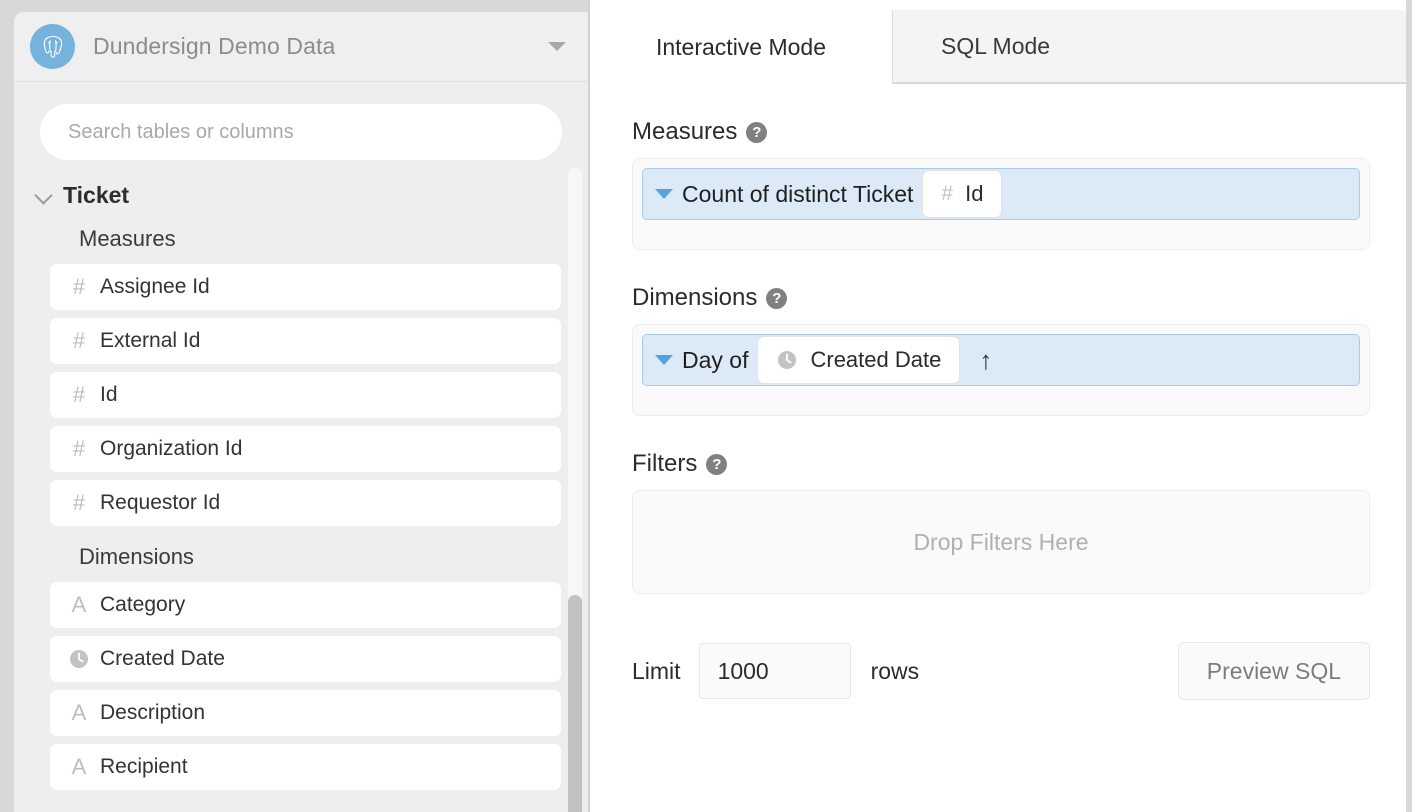 The image size is (1412, 812). Describe the element at coordinates (1152, 46) in the screenshot. I see `tab-sql-mode: SQL Mode` at that location.